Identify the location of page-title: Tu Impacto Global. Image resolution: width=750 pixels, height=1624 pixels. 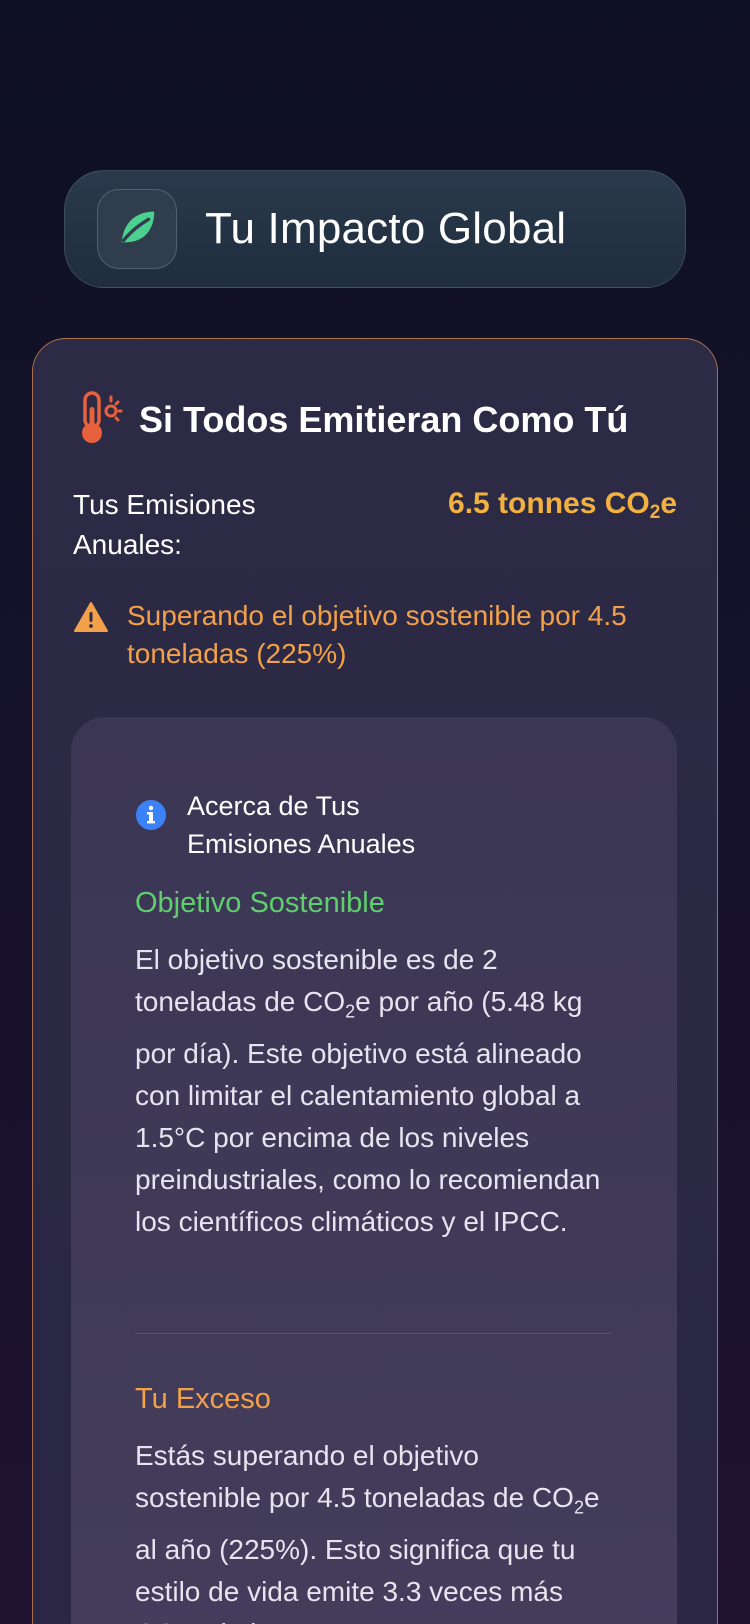
(386, 228).